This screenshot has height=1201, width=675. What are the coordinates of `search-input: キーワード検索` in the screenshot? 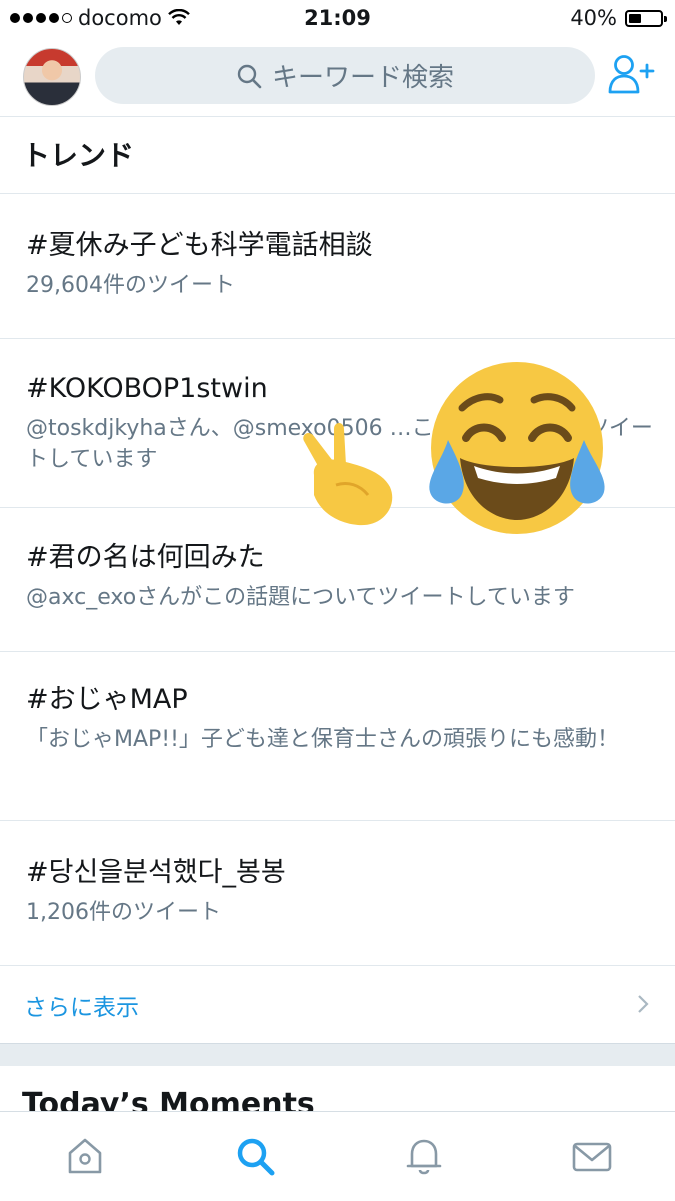 It's located at (345, 75).